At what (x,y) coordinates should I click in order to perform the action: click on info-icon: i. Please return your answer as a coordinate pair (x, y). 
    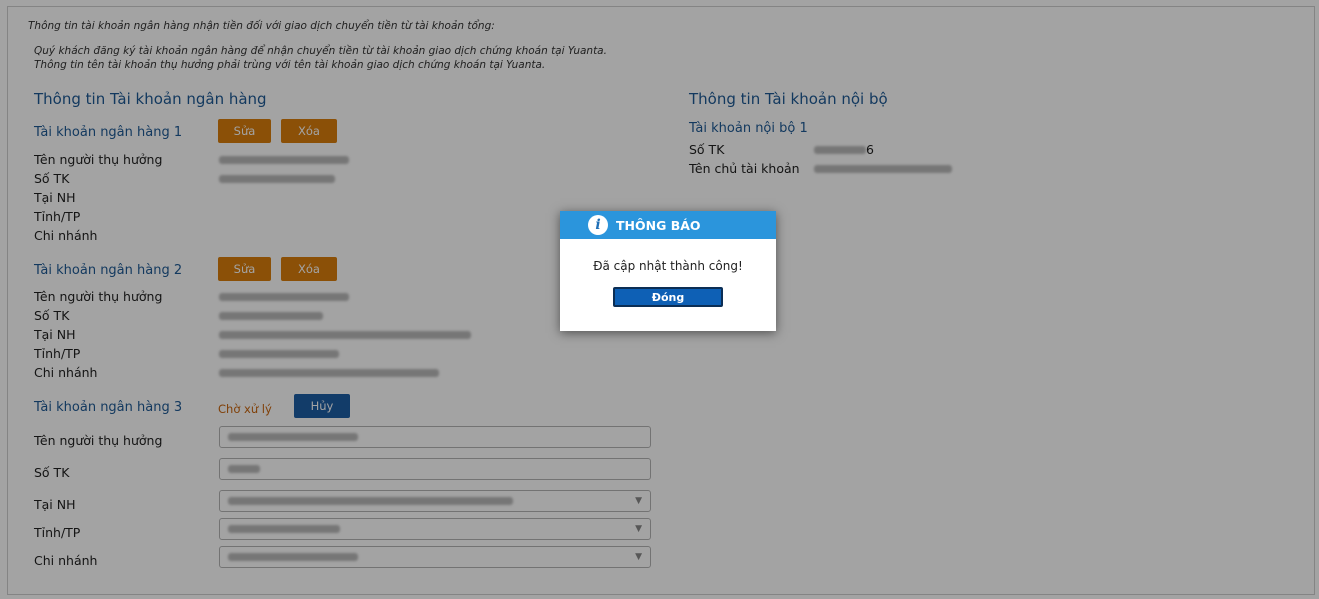
    Looking at the image, I should click on (598, 225).